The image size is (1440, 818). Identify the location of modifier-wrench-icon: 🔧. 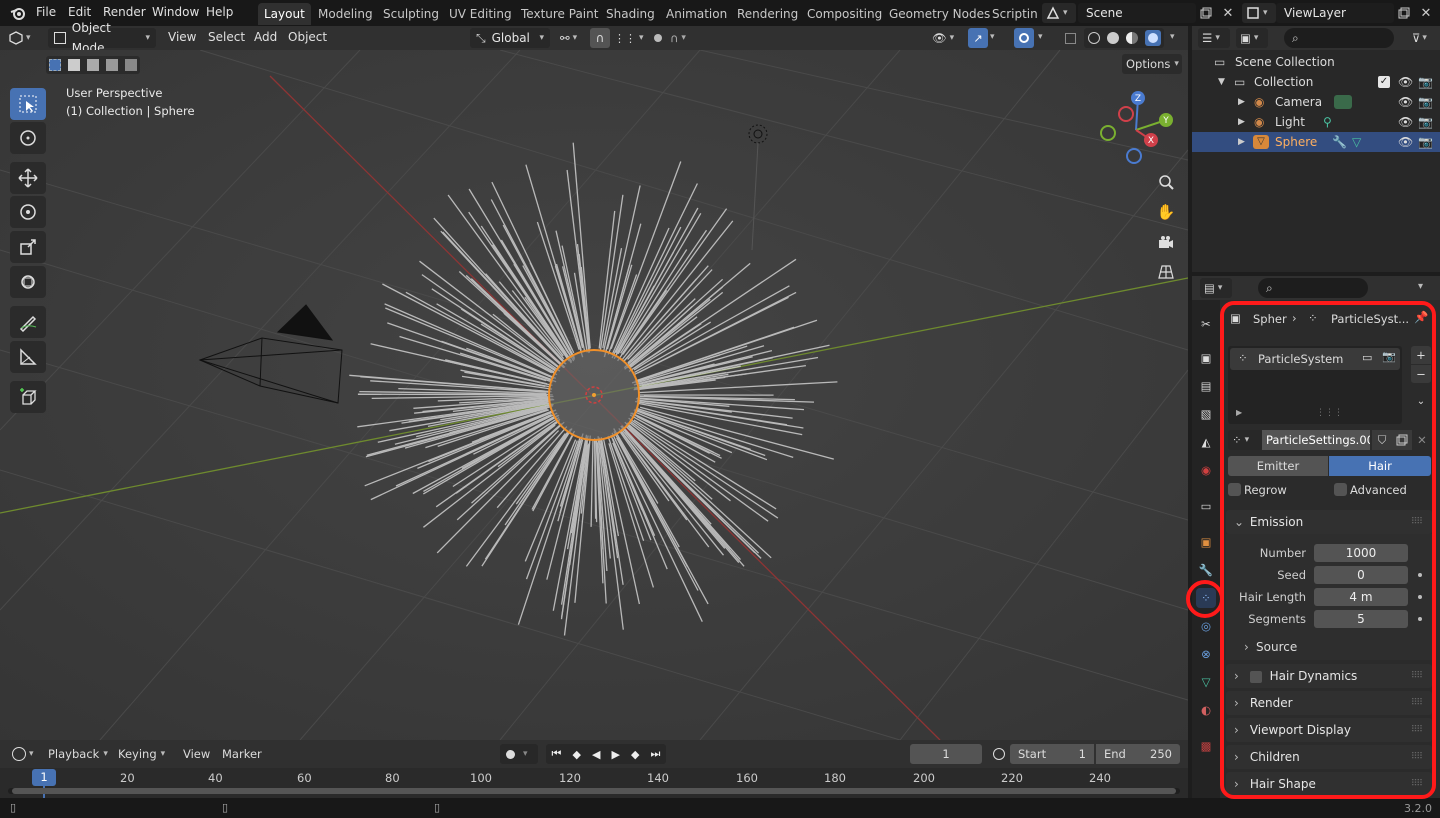
(1339, 142).